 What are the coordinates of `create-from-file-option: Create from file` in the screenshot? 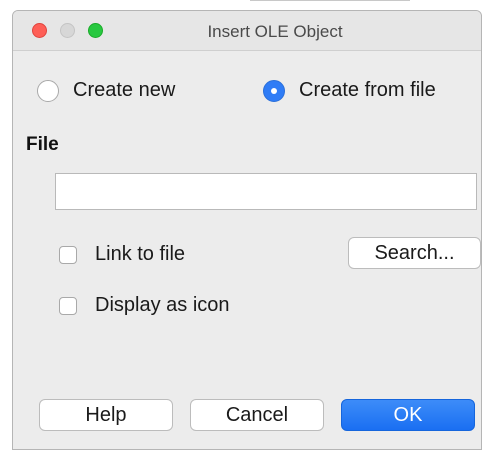 It's located at (349, 90).